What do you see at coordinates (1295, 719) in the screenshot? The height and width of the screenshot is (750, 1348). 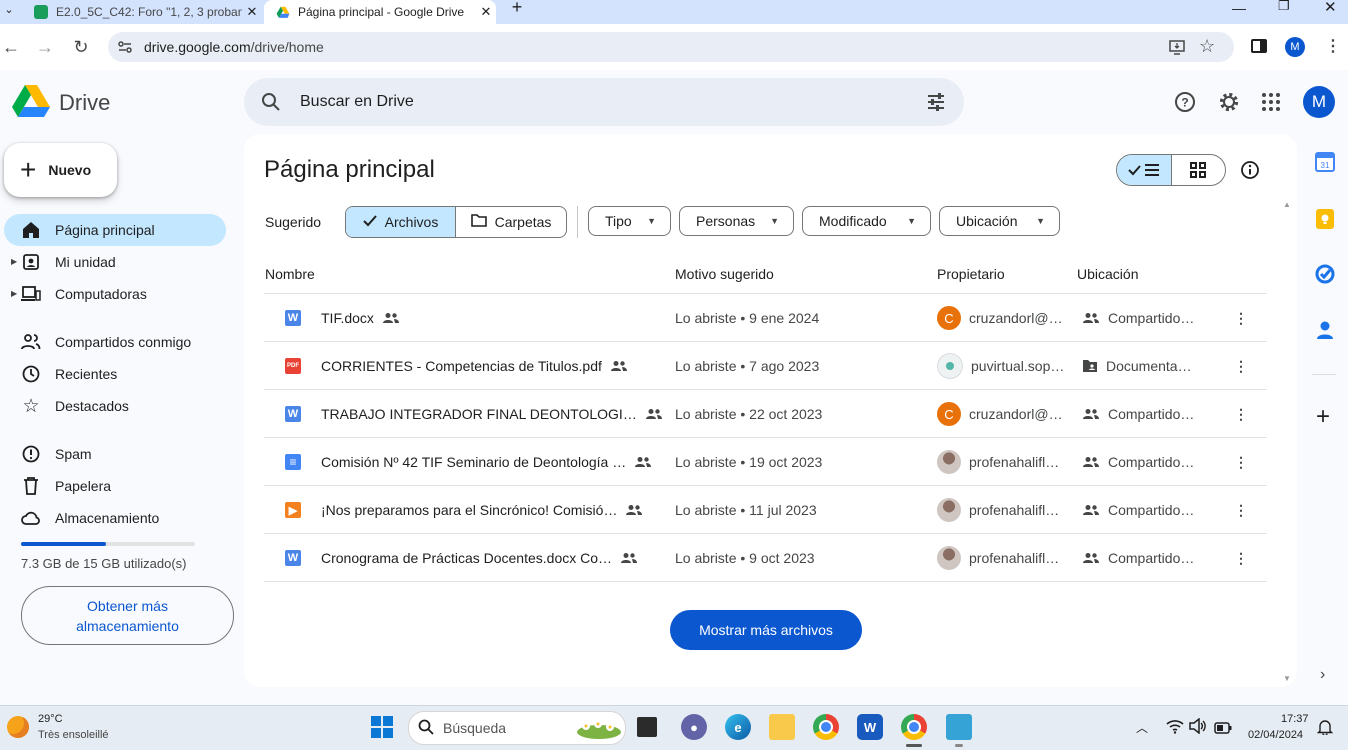 I see `clock-time: 17:37` at bounding box center [1295, 719].